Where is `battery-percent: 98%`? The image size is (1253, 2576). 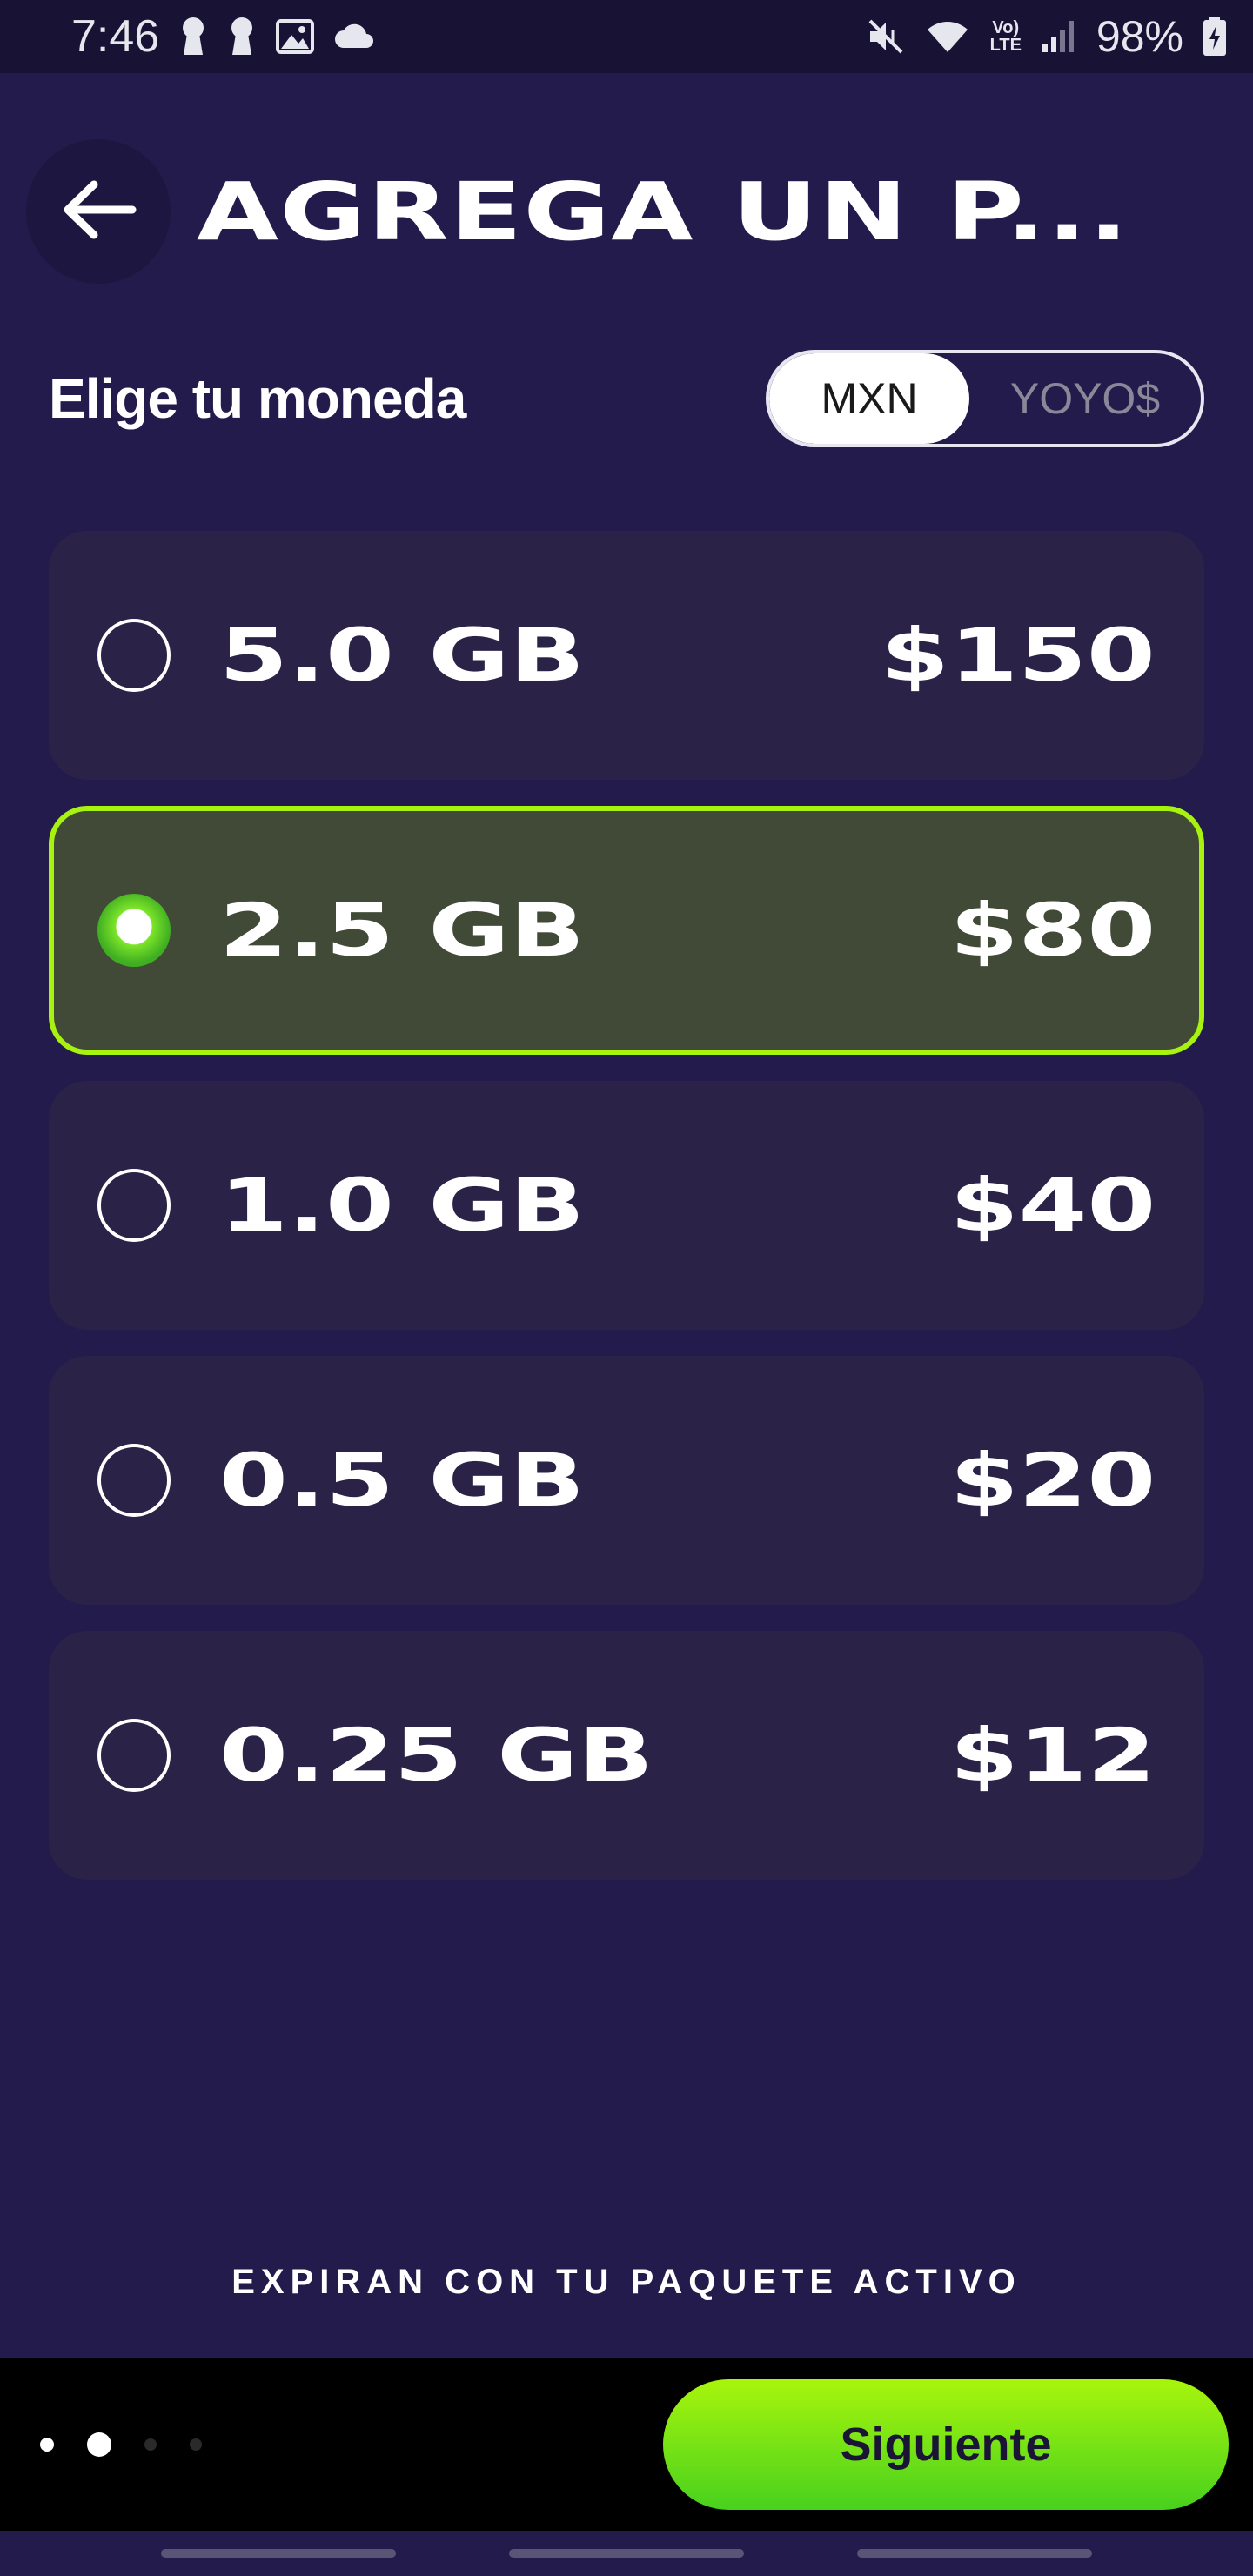
battery-percent: 98% is located at coordinates (1139, 37).